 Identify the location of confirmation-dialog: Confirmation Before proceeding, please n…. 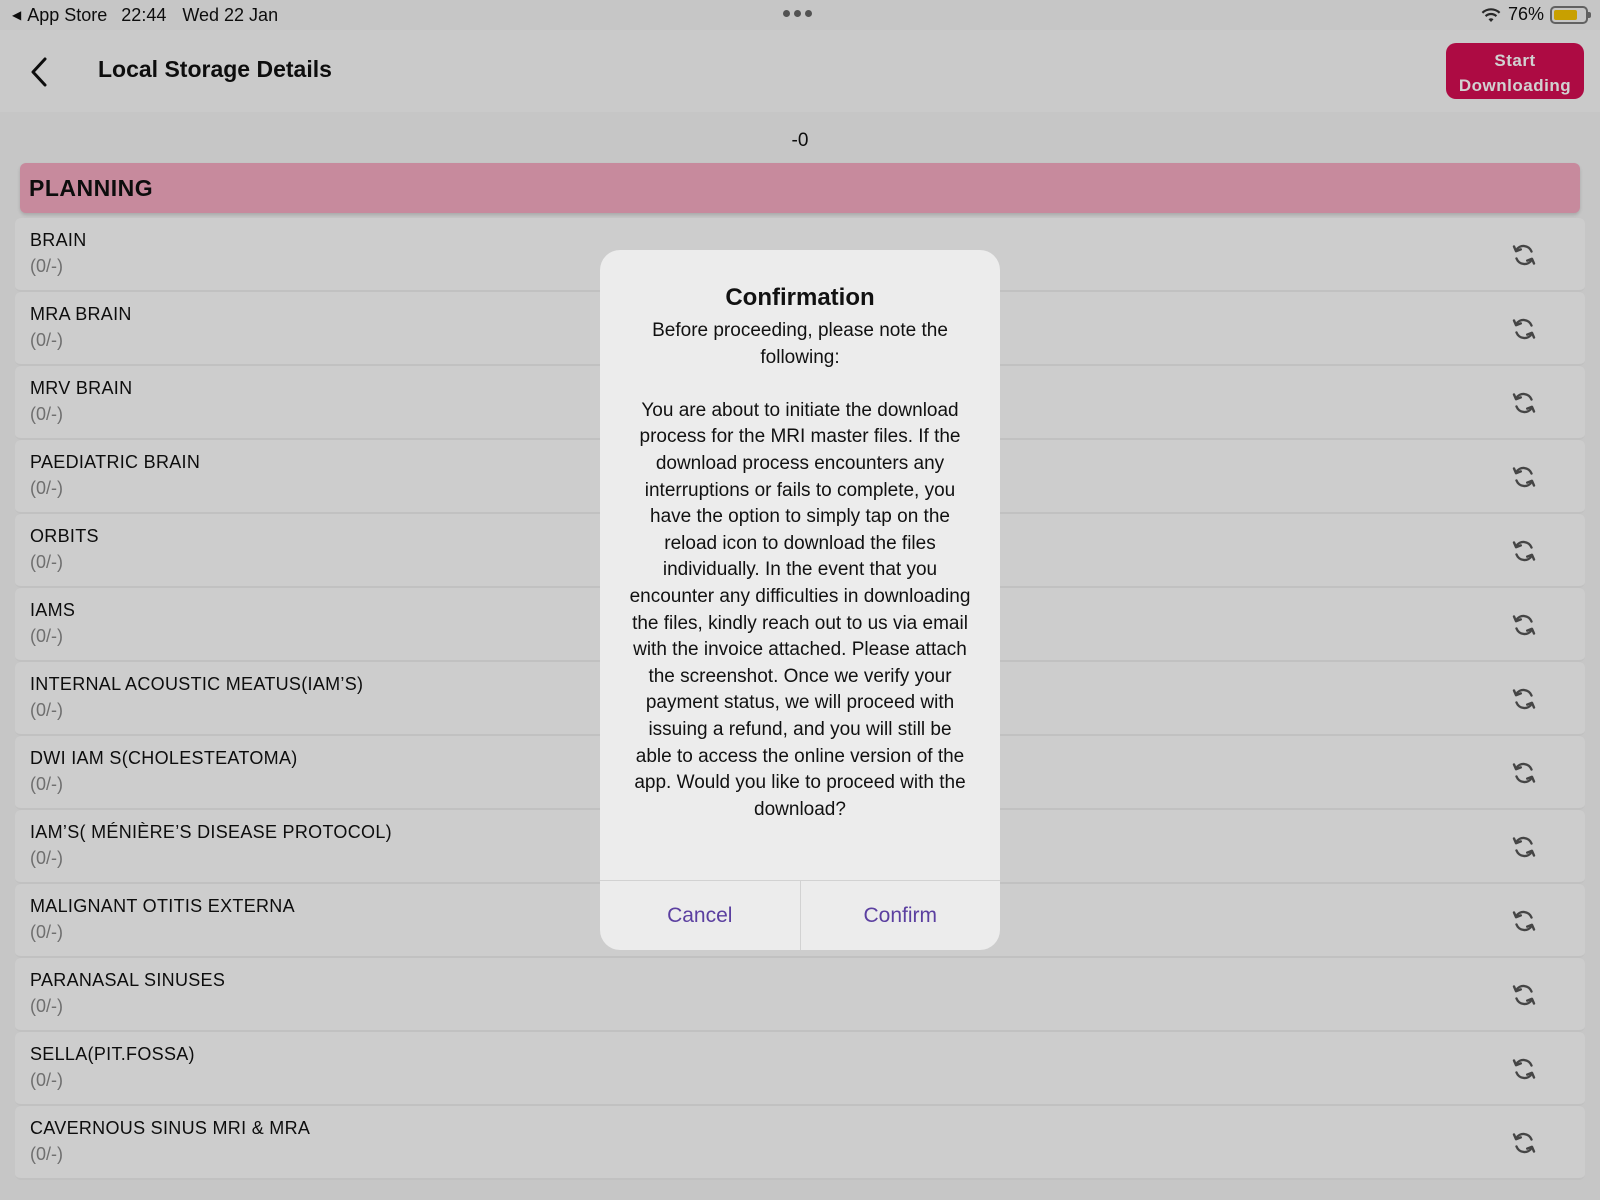
(800, 600).